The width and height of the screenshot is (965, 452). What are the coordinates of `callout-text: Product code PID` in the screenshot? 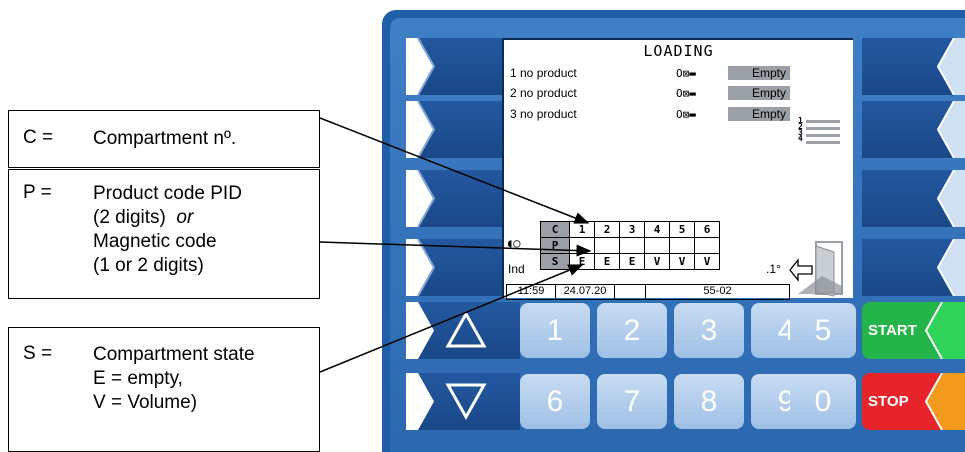 It's located at (167, 193).